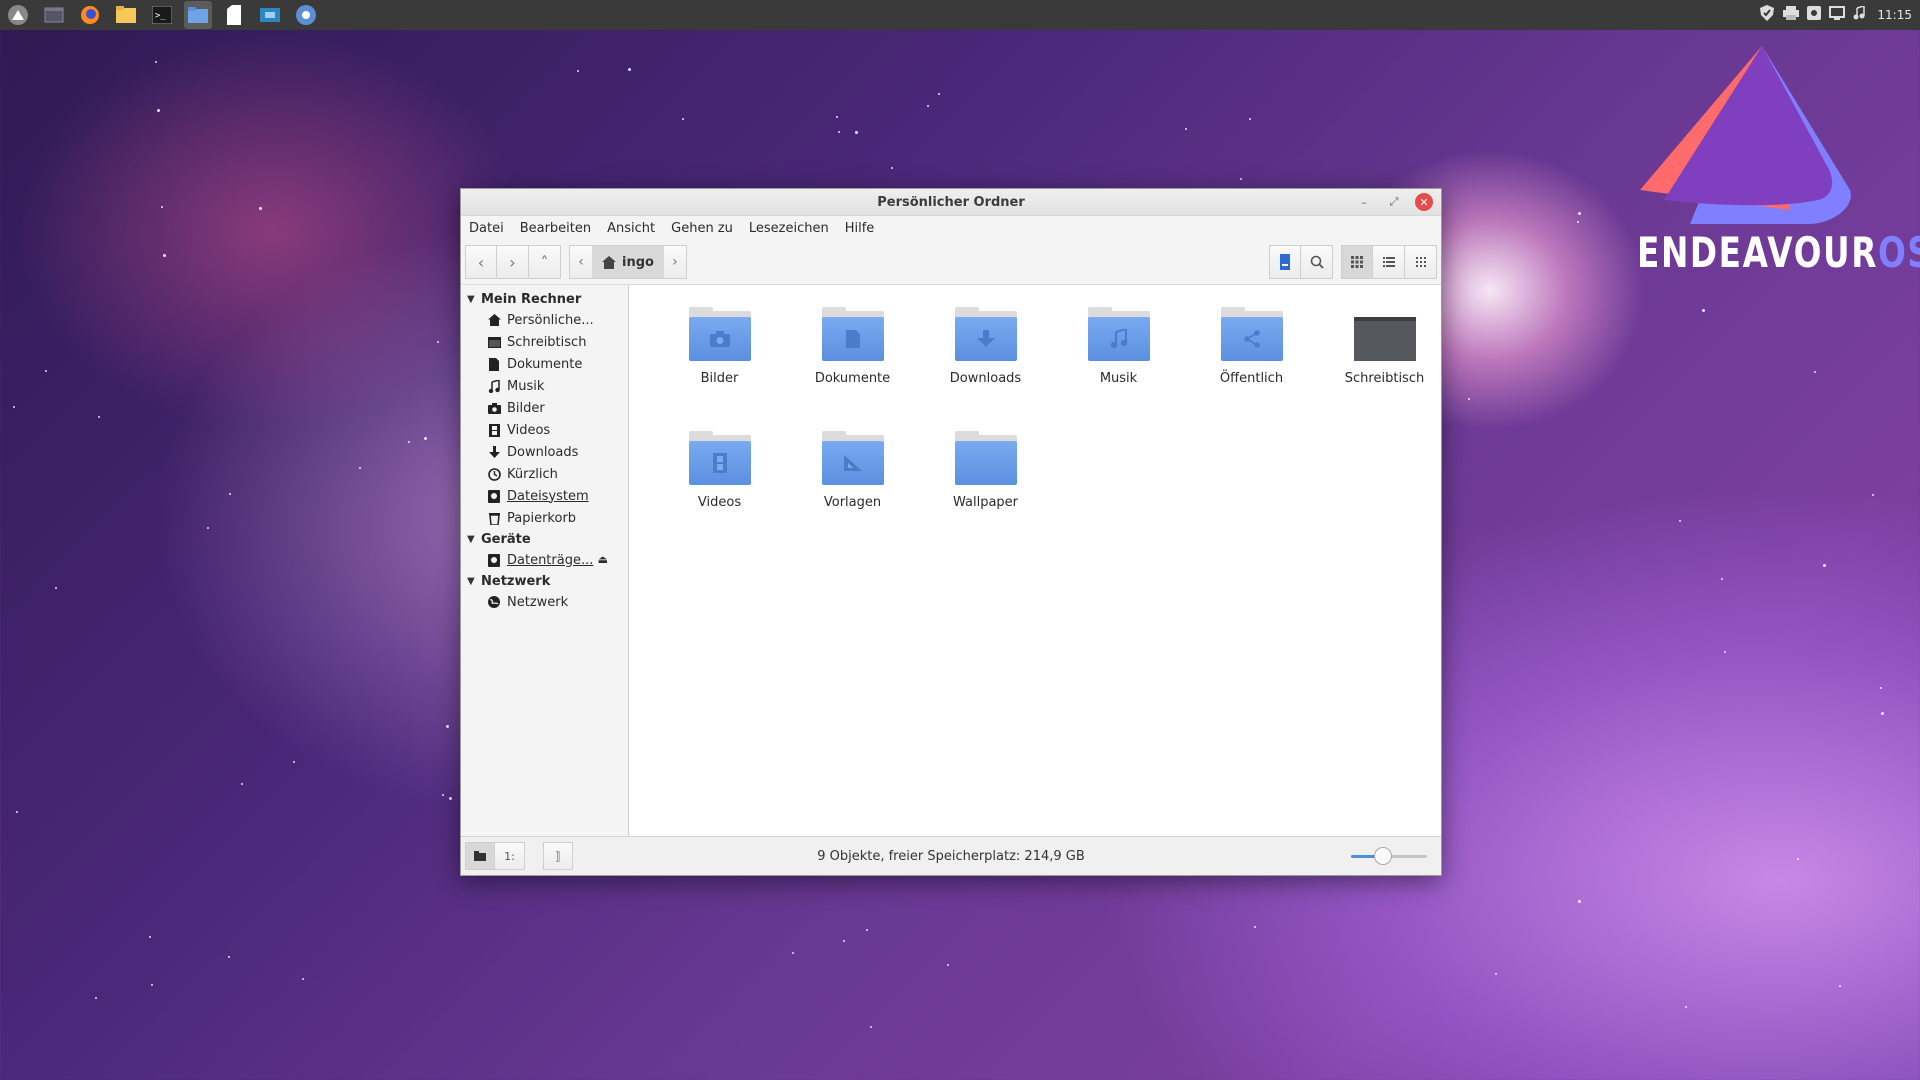 The image size is (1920, 1080). What do you see at coordinates (1424, 202) in the screenshot?
I see `close-button: ✕` at bounding box center [1424, 202].